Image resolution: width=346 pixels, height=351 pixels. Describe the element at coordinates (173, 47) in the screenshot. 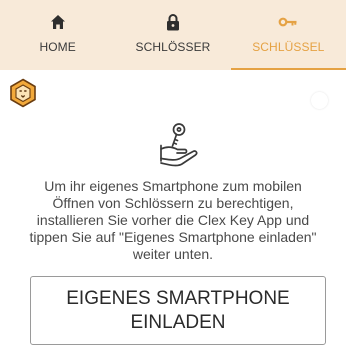

I see `tab-locks-label: SCHLÖSSER` at that location.